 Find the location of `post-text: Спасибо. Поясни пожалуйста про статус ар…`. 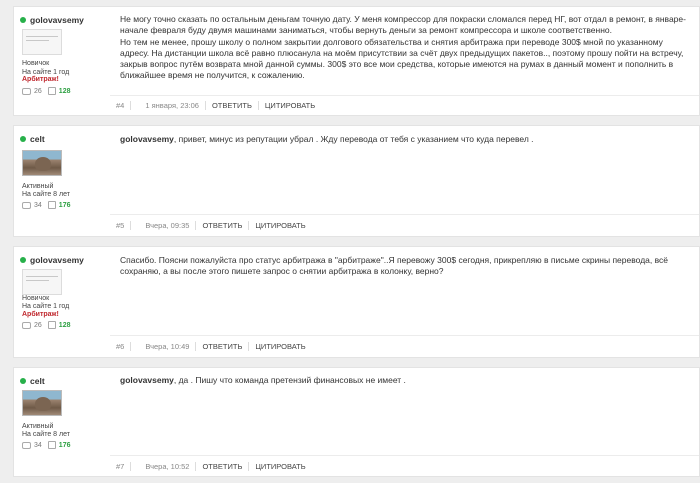

post-text: Спасибо. Поясни пожалуйста про статус ар… is located at coordinates (394, 266).